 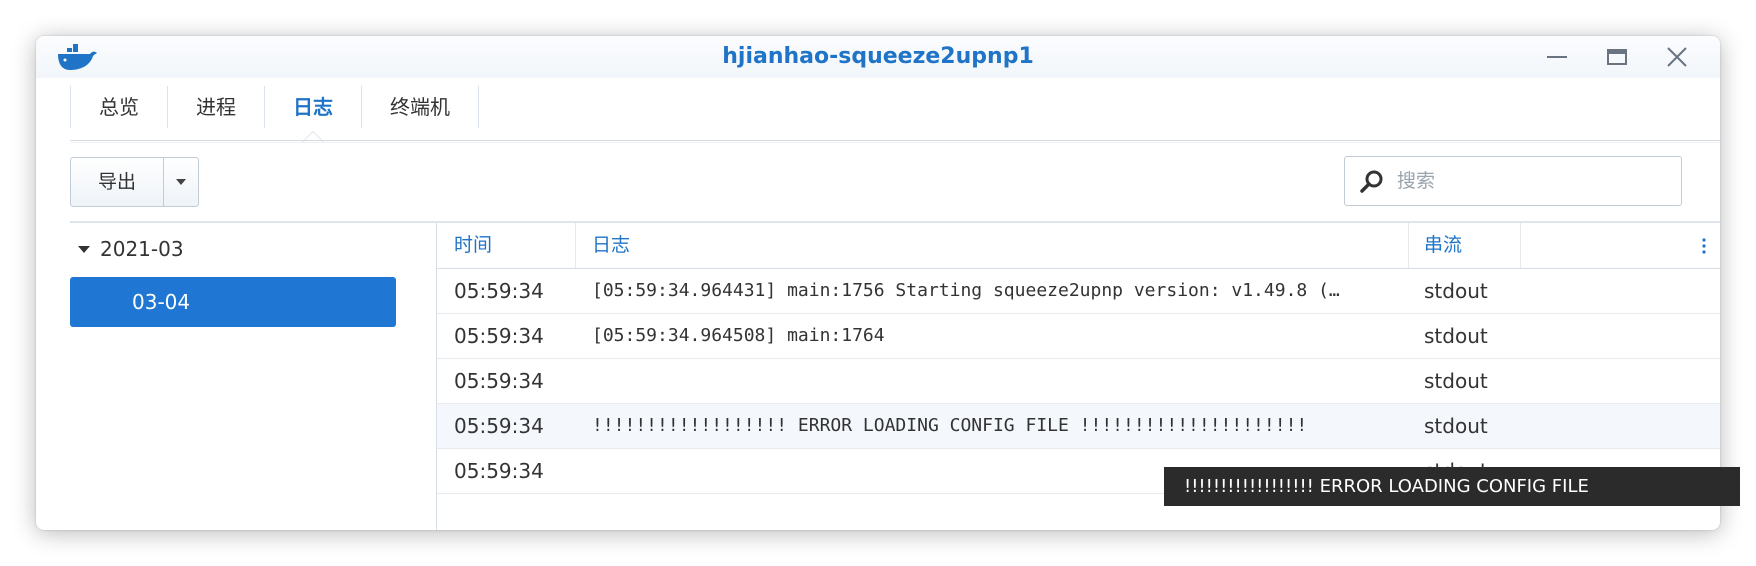 I want to click on caret-down-icon, so click(x=84, y=249).